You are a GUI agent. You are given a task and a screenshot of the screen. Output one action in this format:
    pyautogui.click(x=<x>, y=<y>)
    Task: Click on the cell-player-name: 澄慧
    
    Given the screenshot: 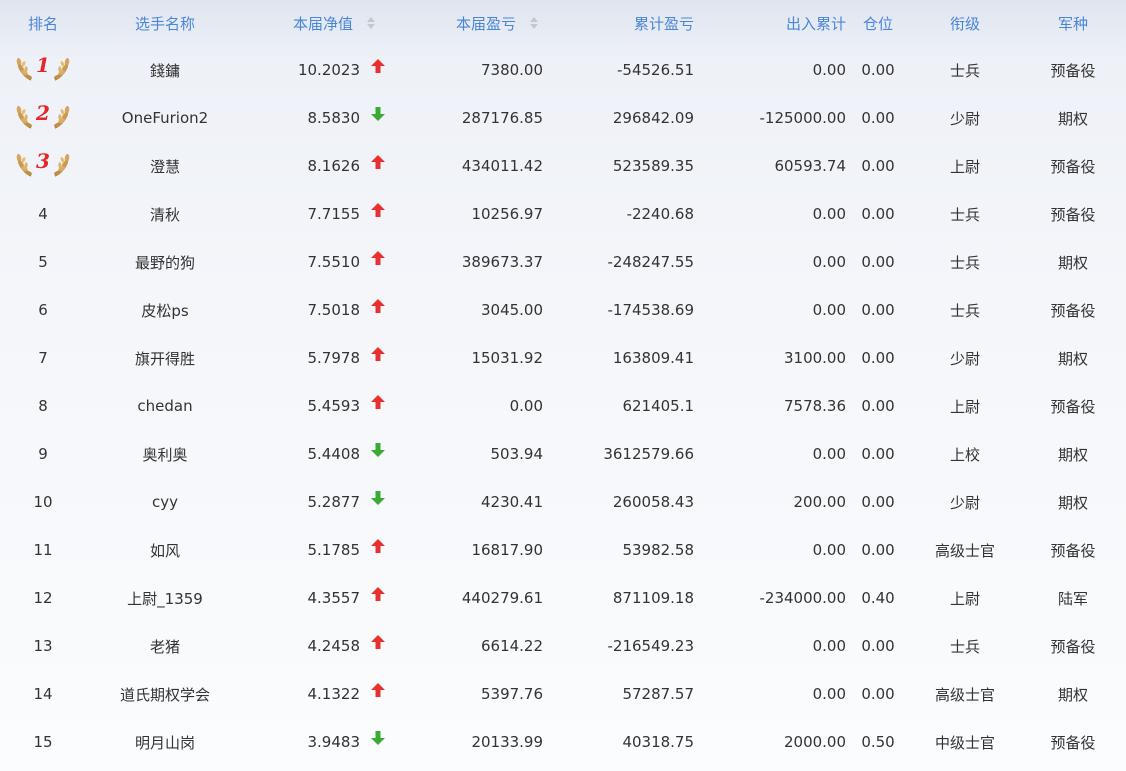 What is the action you would take?
    pyautogui.click(x=165, y=166)
    